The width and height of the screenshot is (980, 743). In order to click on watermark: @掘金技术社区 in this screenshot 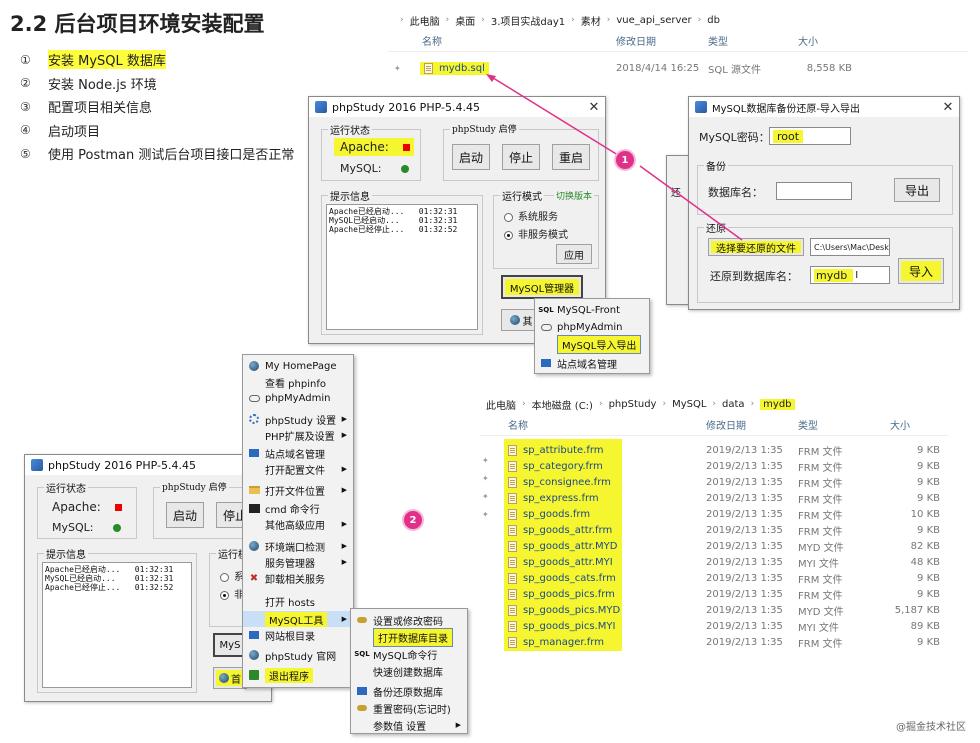, I will do `click(931, 727)`.